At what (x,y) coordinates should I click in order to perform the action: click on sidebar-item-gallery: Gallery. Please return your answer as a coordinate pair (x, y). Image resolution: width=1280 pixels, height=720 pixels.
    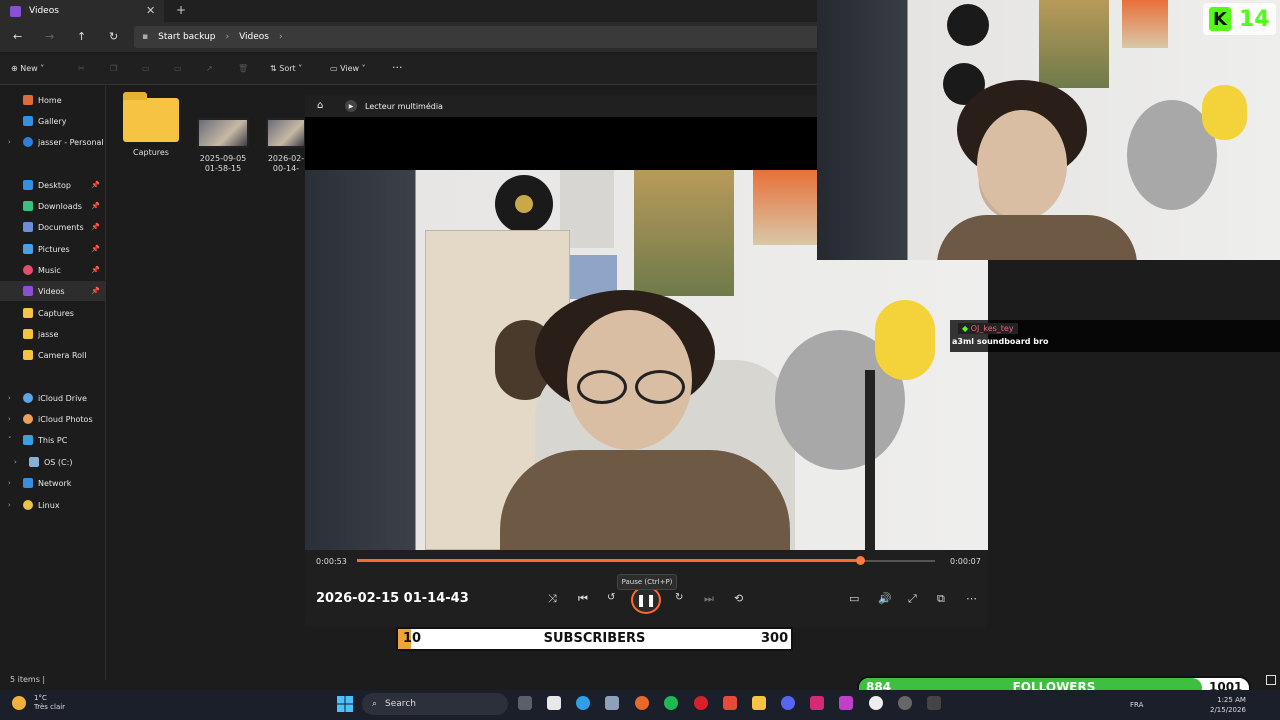
    Looking at the image, I should click on (53, 121).